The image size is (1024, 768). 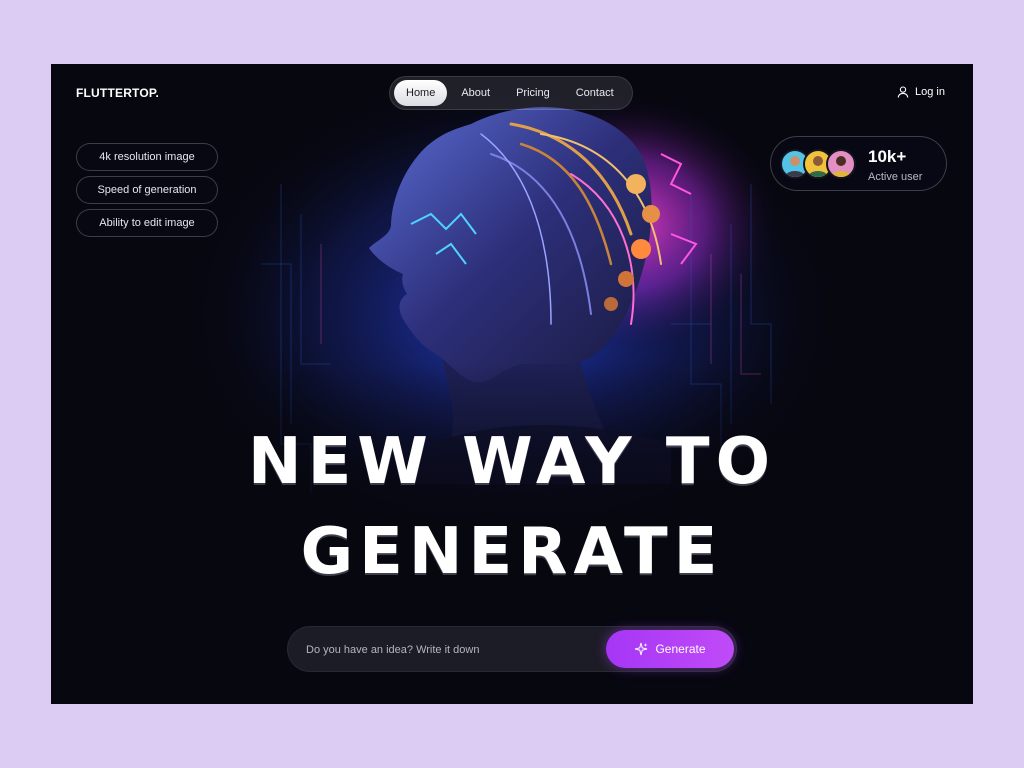 I want to click on active-users-card: 10k+ Active user, so click(x=858, y=163).